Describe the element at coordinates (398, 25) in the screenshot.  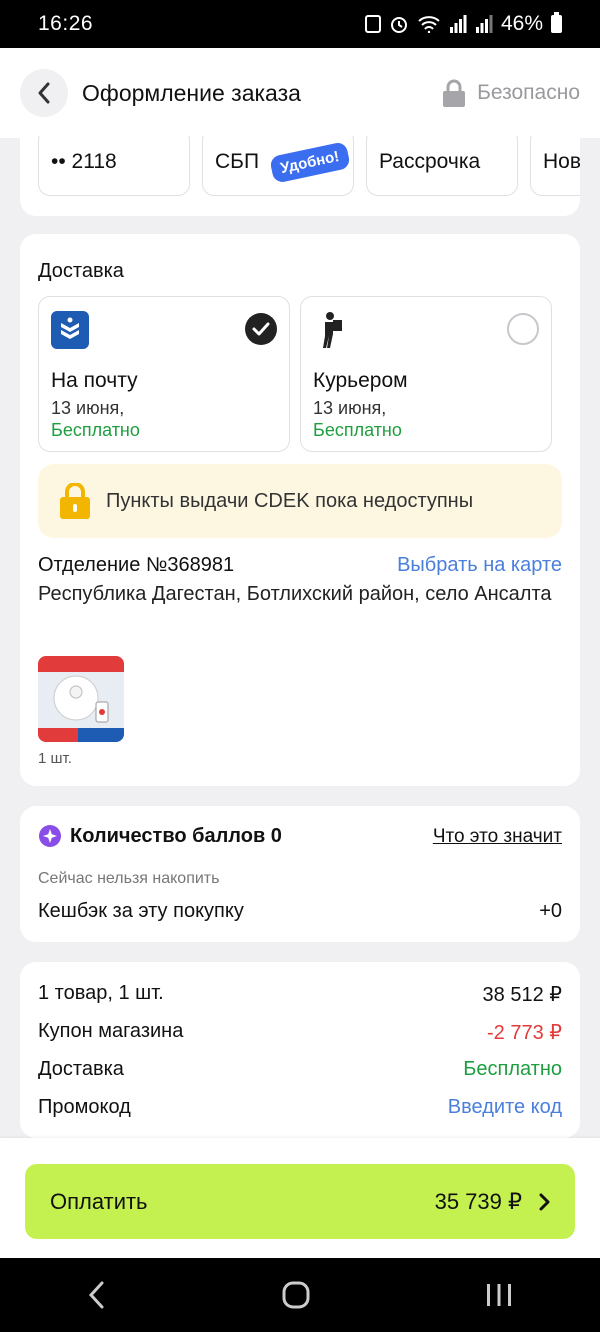
I see `alarm-icon` at that location.